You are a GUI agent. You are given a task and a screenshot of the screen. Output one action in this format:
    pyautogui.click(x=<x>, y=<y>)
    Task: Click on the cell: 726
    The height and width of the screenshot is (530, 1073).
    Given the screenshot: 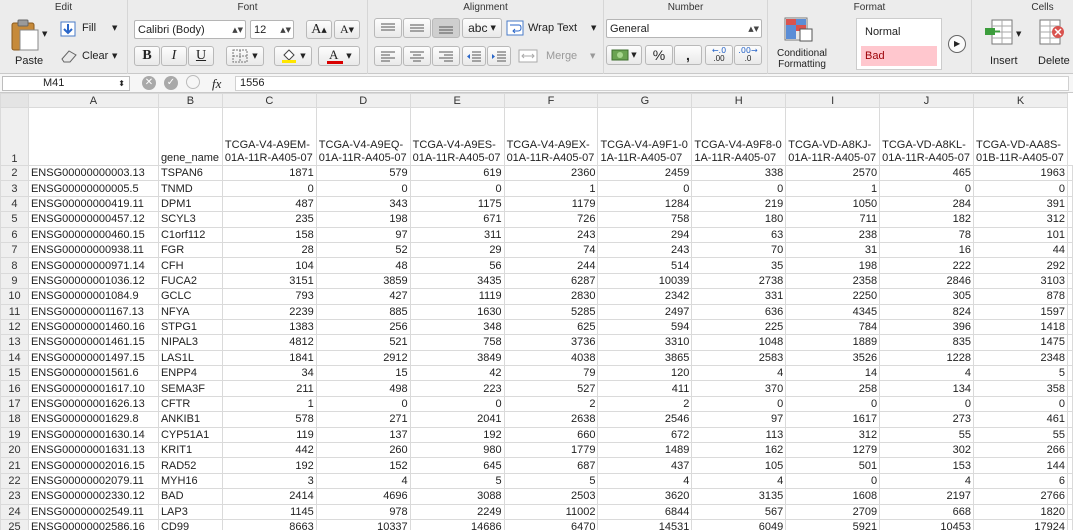 What is the action you would take?
    pyautogui.click(x=551, y=219)
    